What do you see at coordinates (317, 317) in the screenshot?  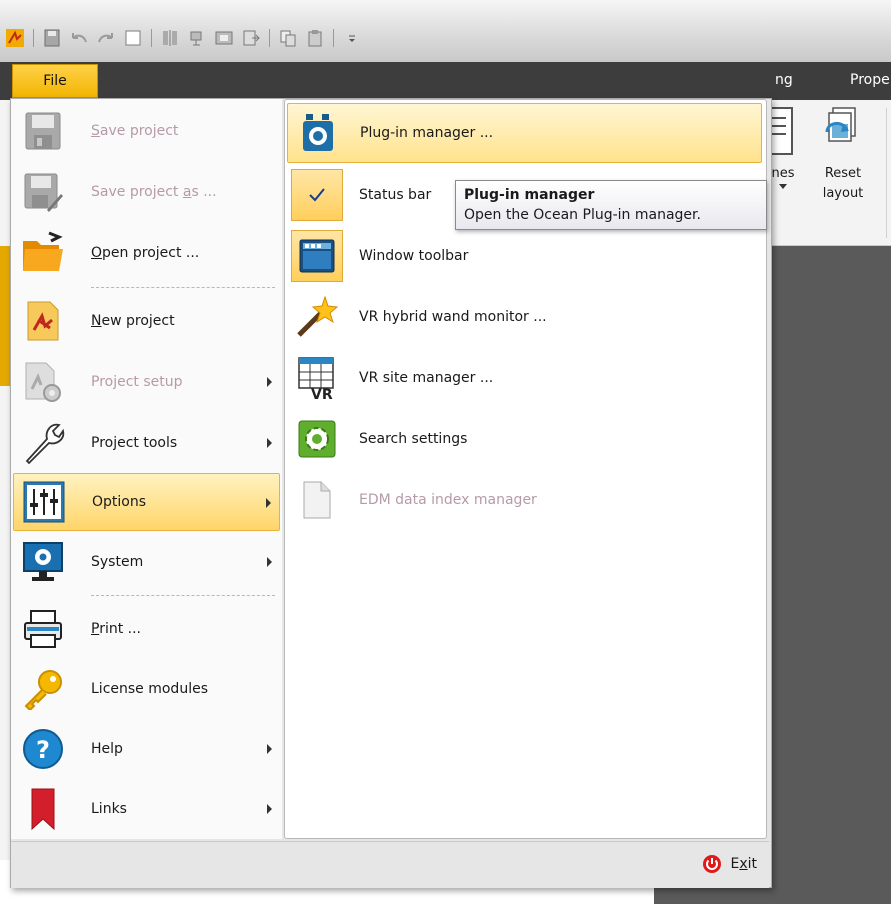 I see `magic-wand-icon` at bounding box center [317, 317].